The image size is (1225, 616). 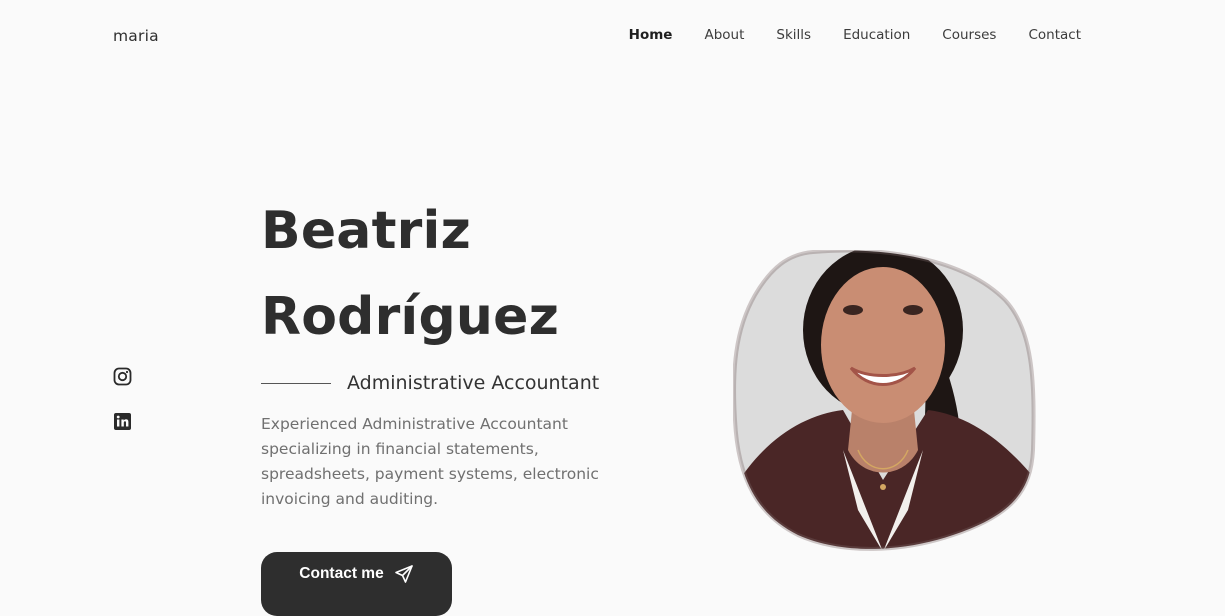 I want to click on nav-contact: Contact, so click(x=1054, y=35).